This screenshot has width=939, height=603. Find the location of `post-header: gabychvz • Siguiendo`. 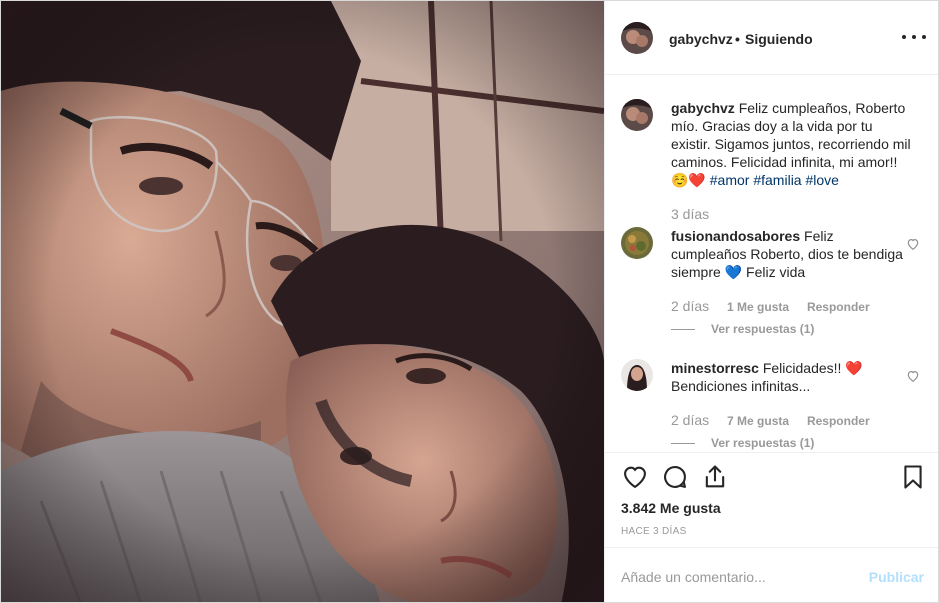

post-header: gabychvz • Siguiendo is located at coordinates (771, 38).